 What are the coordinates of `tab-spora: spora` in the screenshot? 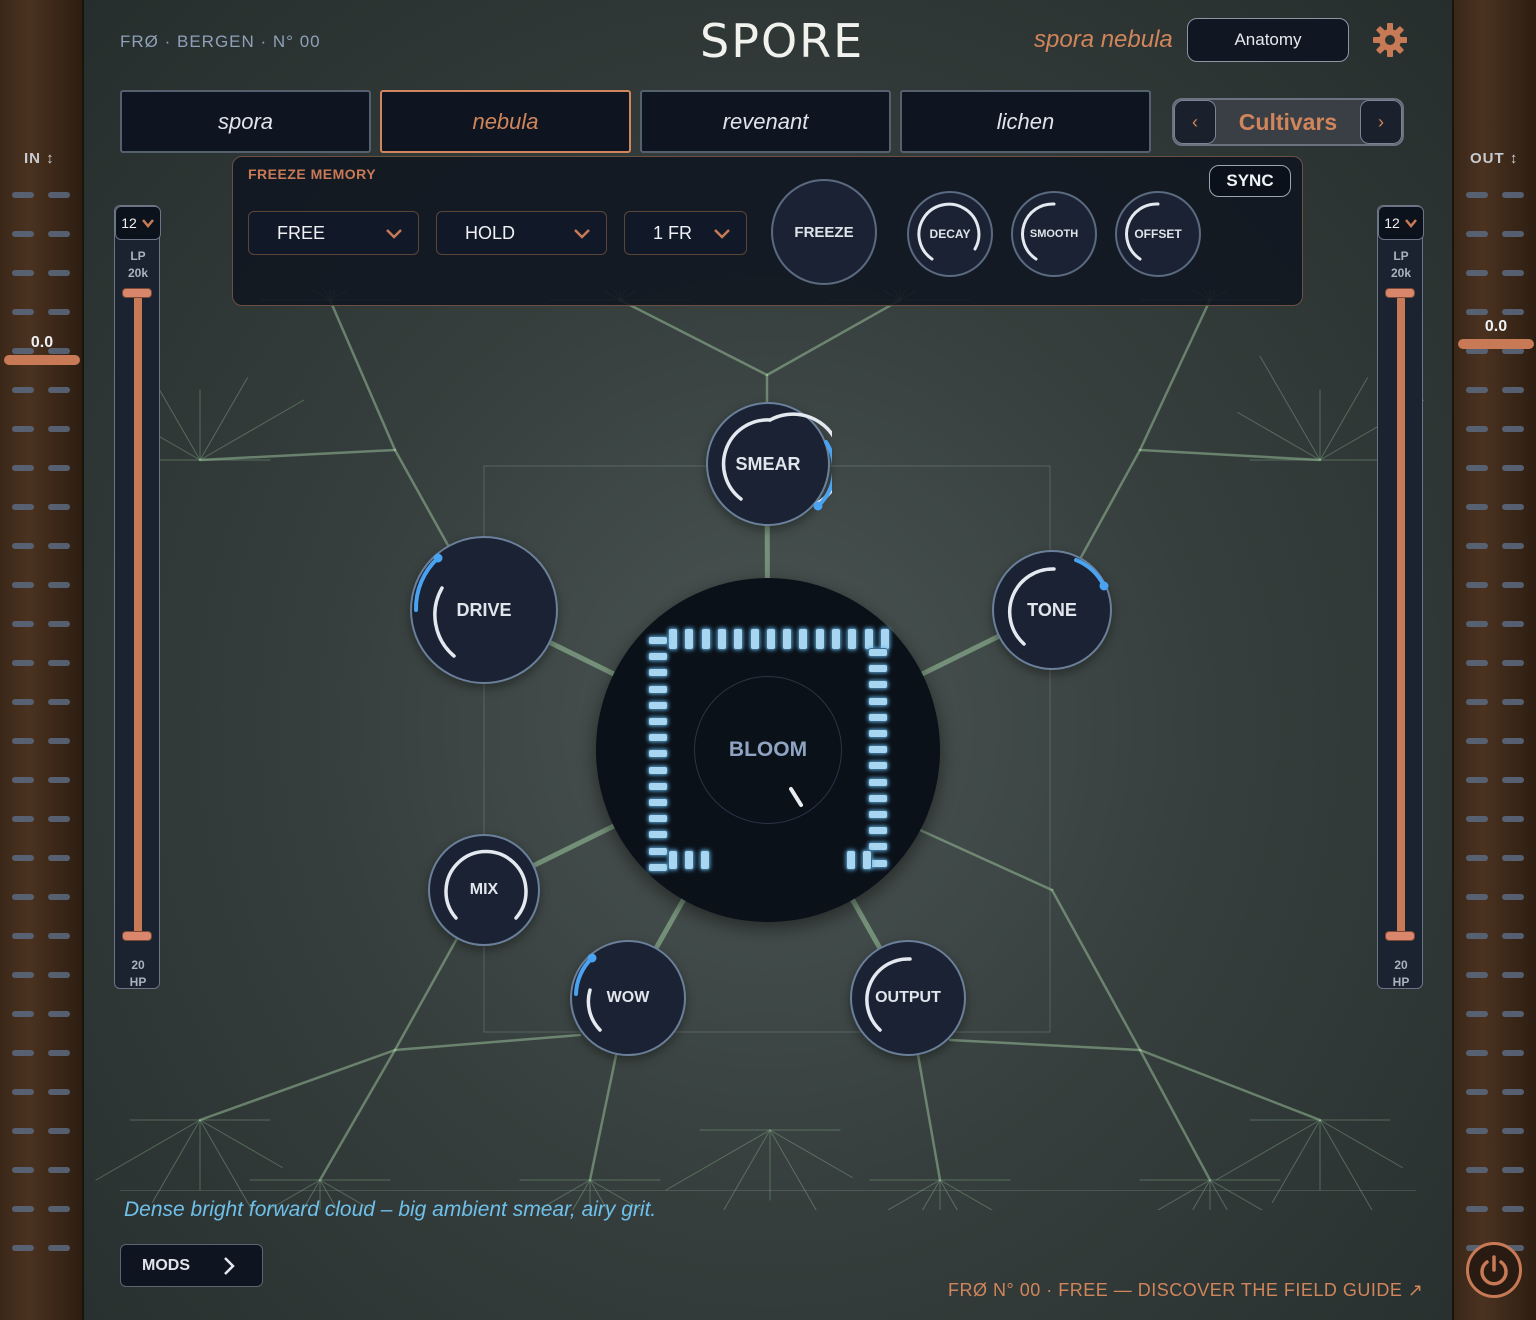 It's located at (245, 121).